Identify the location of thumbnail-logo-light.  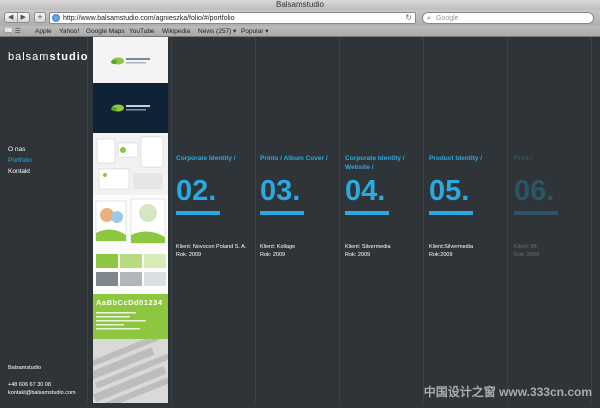
(130, 60).